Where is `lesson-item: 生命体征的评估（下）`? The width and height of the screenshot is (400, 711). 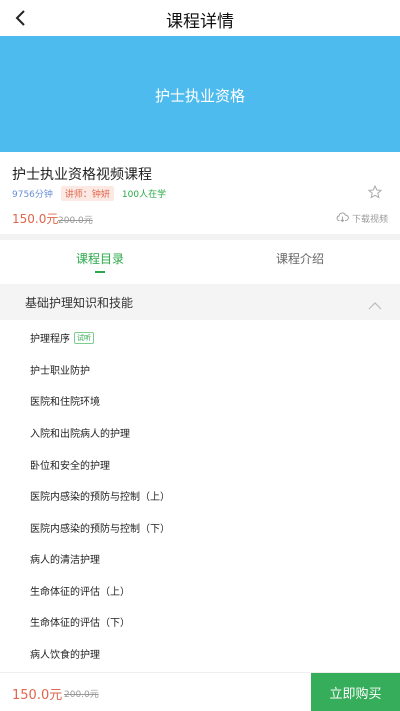 lesson-item: 生命体征的评估（下） is located at coordinates (80, 621).